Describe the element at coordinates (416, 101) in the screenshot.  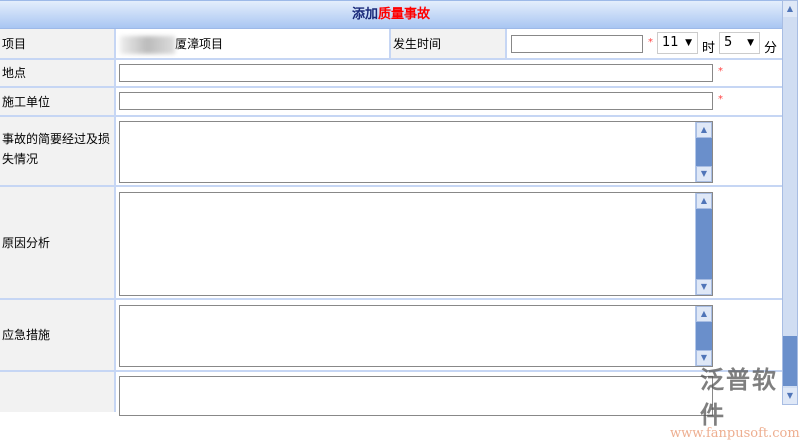
I see `unit-input` at that location.